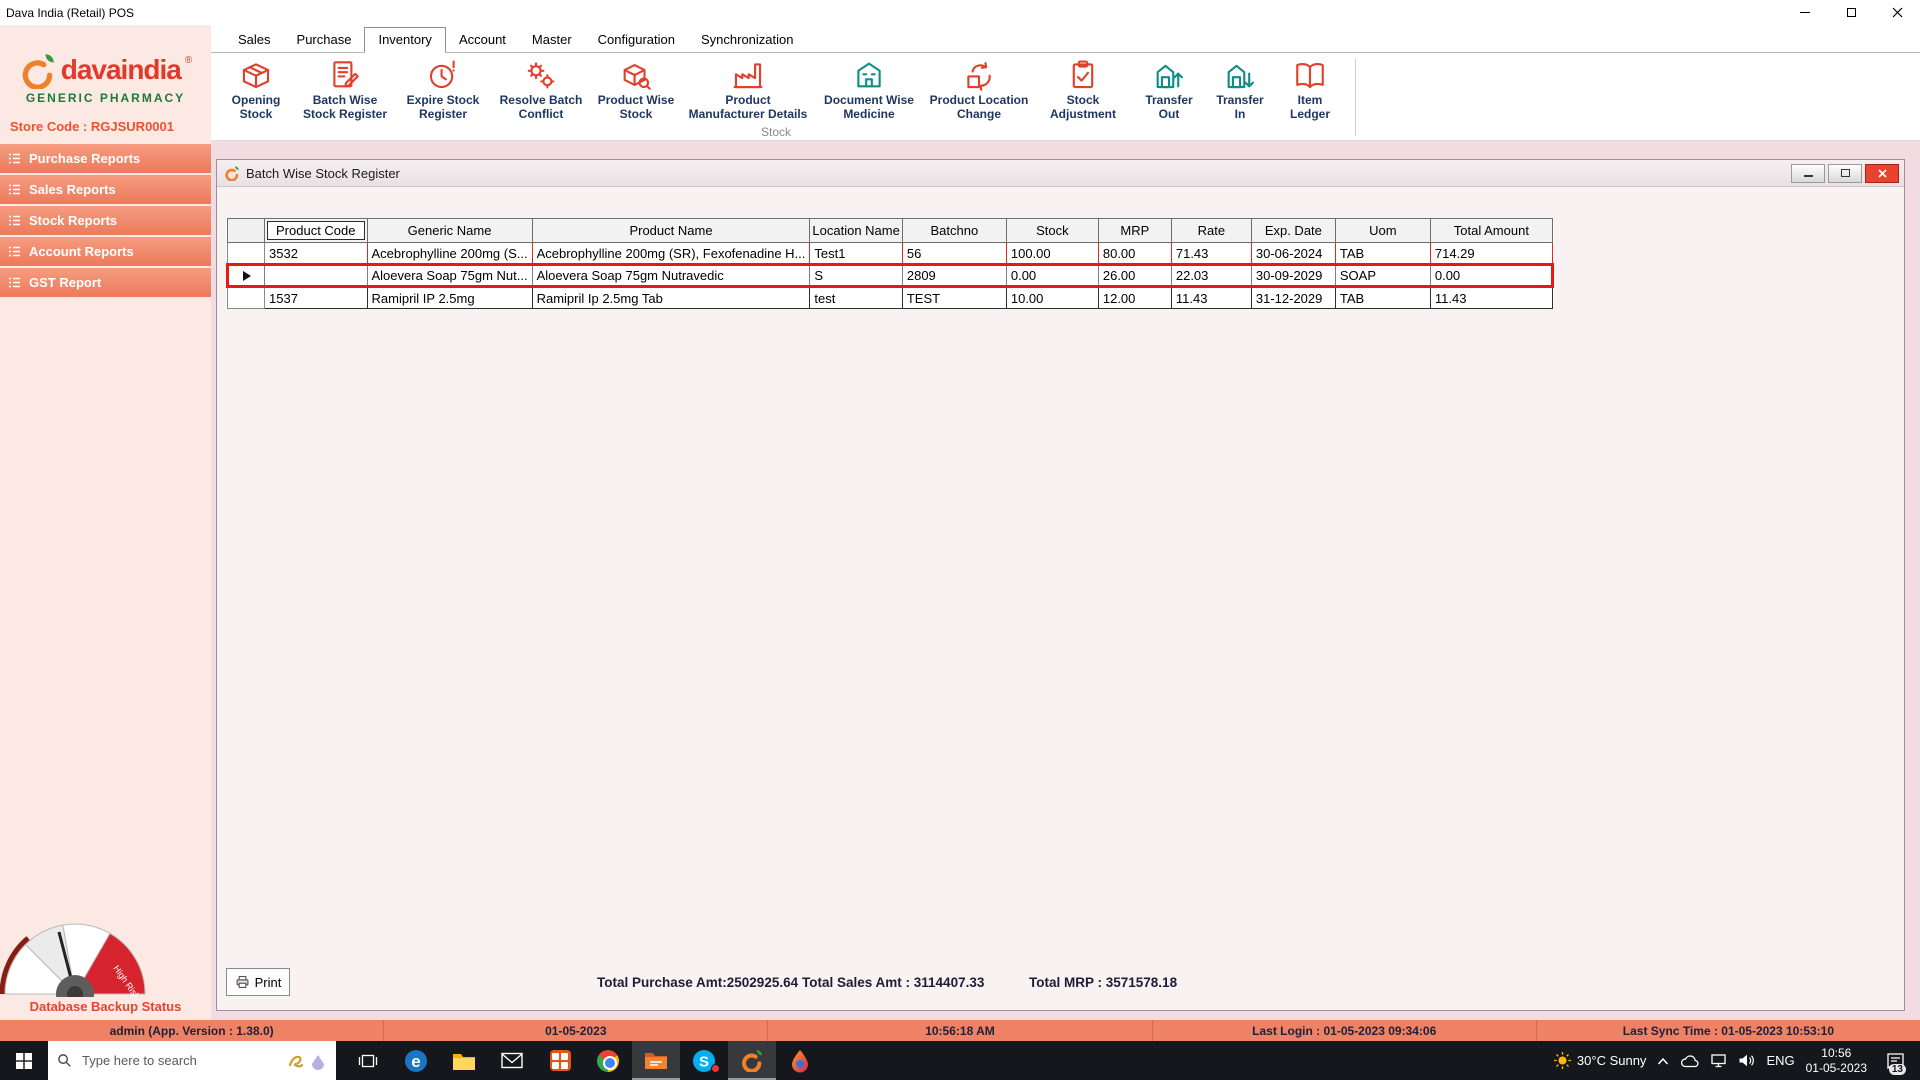 The image size is (1920, 1080). Describe the element at coordinates (1491, 230) in the screenshot. I see `col-header-total-amount: Total Amount` at that location.